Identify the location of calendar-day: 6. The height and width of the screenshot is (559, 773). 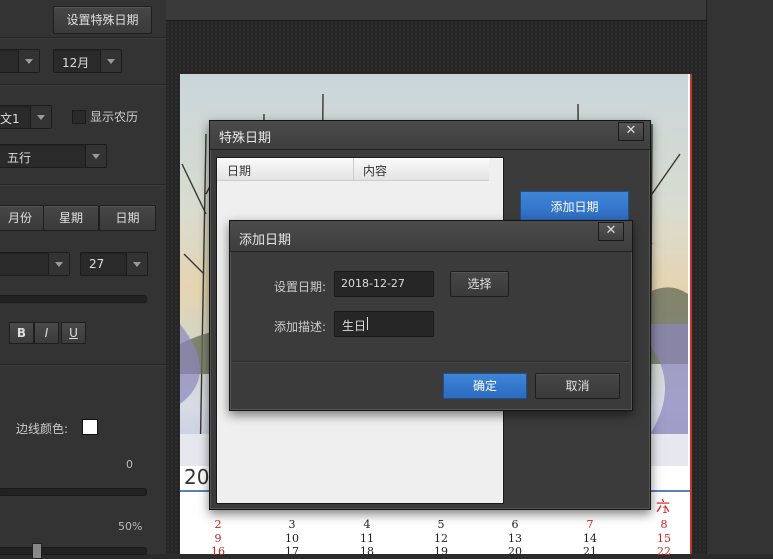
(515, 524).